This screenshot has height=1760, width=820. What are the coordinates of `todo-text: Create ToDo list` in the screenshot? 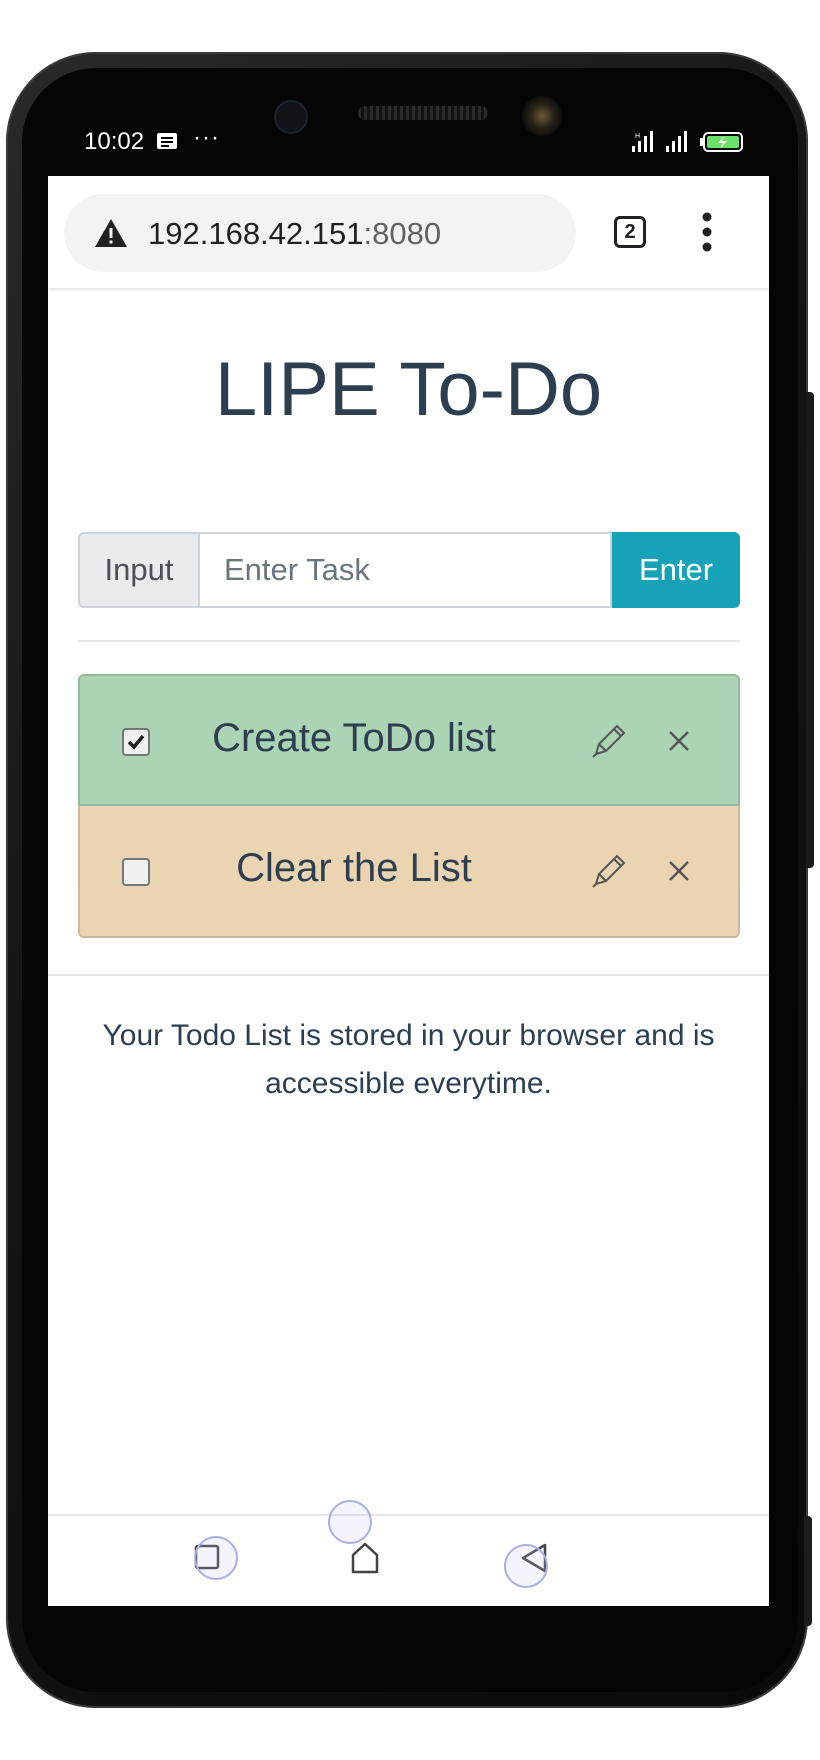 It's located at (354, 738).